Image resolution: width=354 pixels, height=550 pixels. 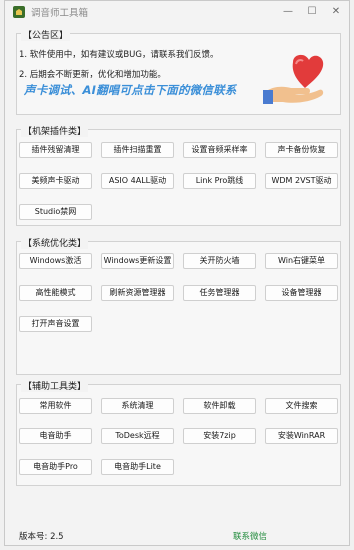 I want to click on windows-update-settings-button: Windows更新设置, so click(x=137, y=261).